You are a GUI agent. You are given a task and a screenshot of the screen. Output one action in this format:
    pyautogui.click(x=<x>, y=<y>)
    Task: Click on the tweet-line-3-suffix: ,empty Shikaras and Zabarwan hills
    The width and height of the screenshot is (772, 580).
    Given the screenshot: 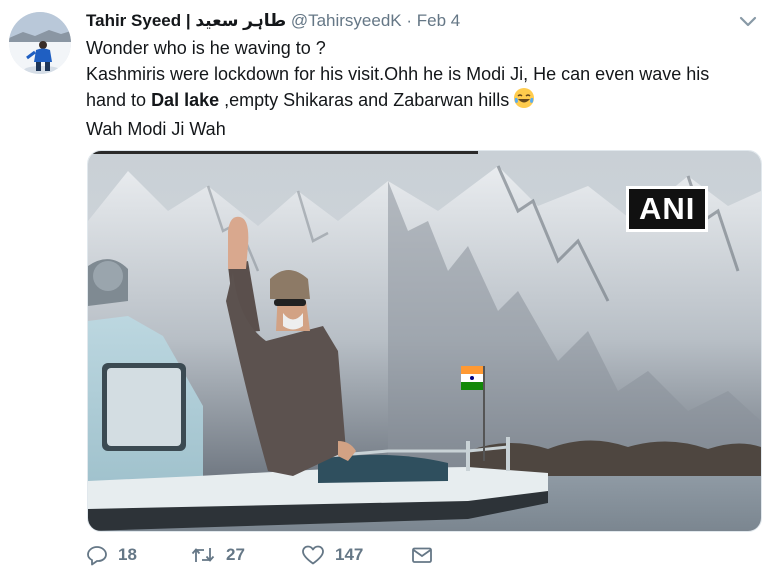 What is the action you would take?
    pyautogui.click(x=364, y=100)
    